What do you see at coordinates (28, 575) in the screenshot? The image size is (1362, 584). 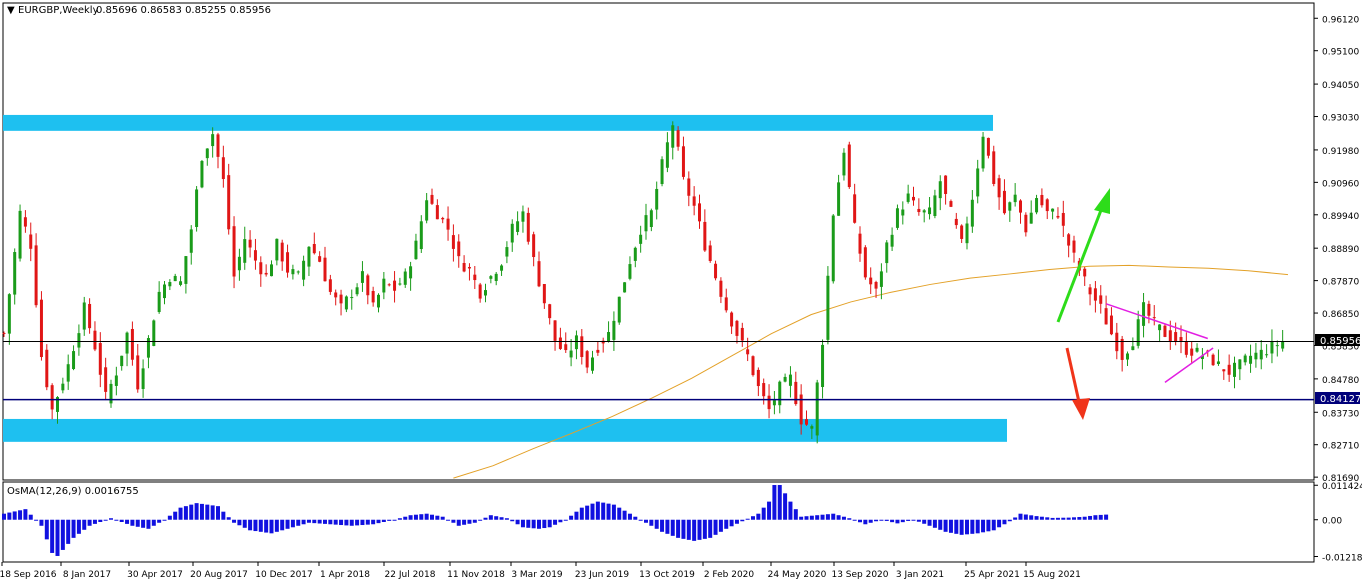 I see `time-tick-label: 18 Sep 2016` at bounding box center [28, 575].